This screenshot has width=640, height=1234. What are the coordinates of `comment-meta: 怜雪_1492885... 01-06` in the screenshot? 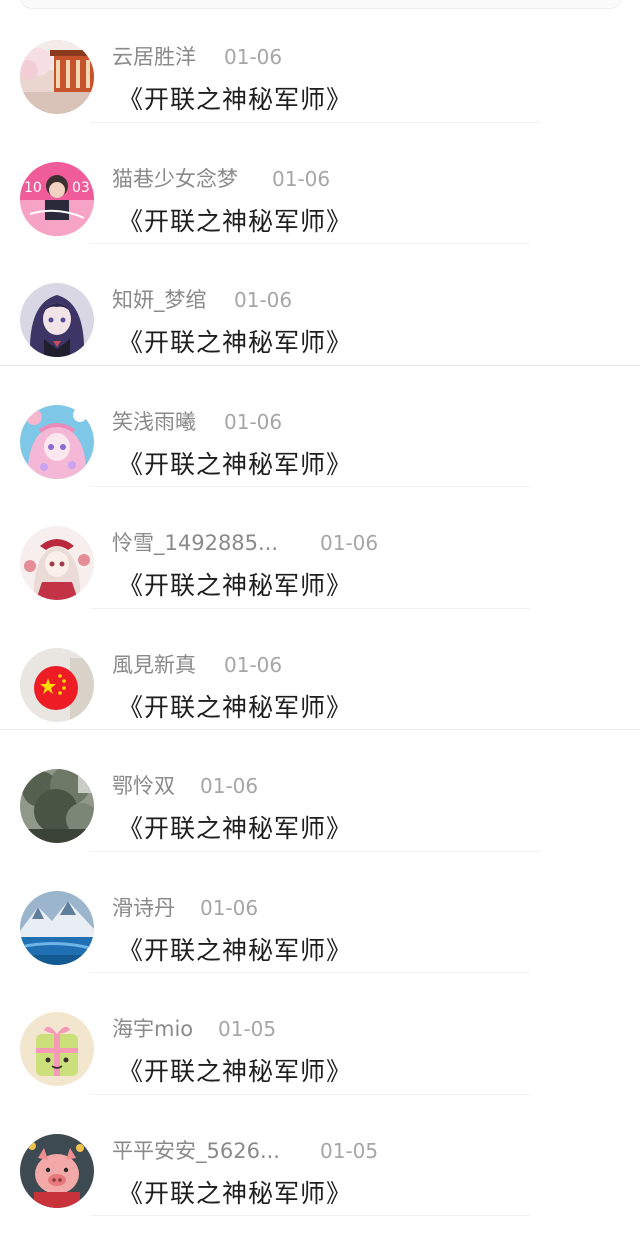 It's located at (245, 543).